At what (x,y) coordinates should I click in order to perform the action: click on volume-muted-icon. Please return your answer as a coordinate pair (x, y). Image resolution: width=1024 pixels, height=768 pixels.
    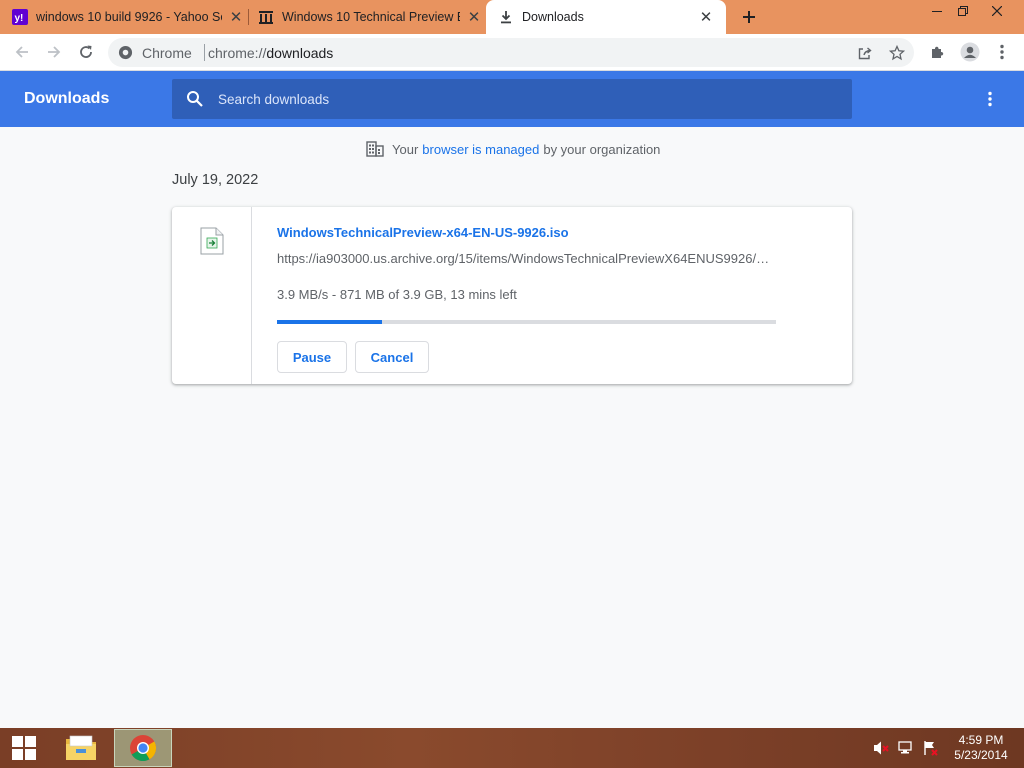
    Looking at the image, I should click on (881, 748).